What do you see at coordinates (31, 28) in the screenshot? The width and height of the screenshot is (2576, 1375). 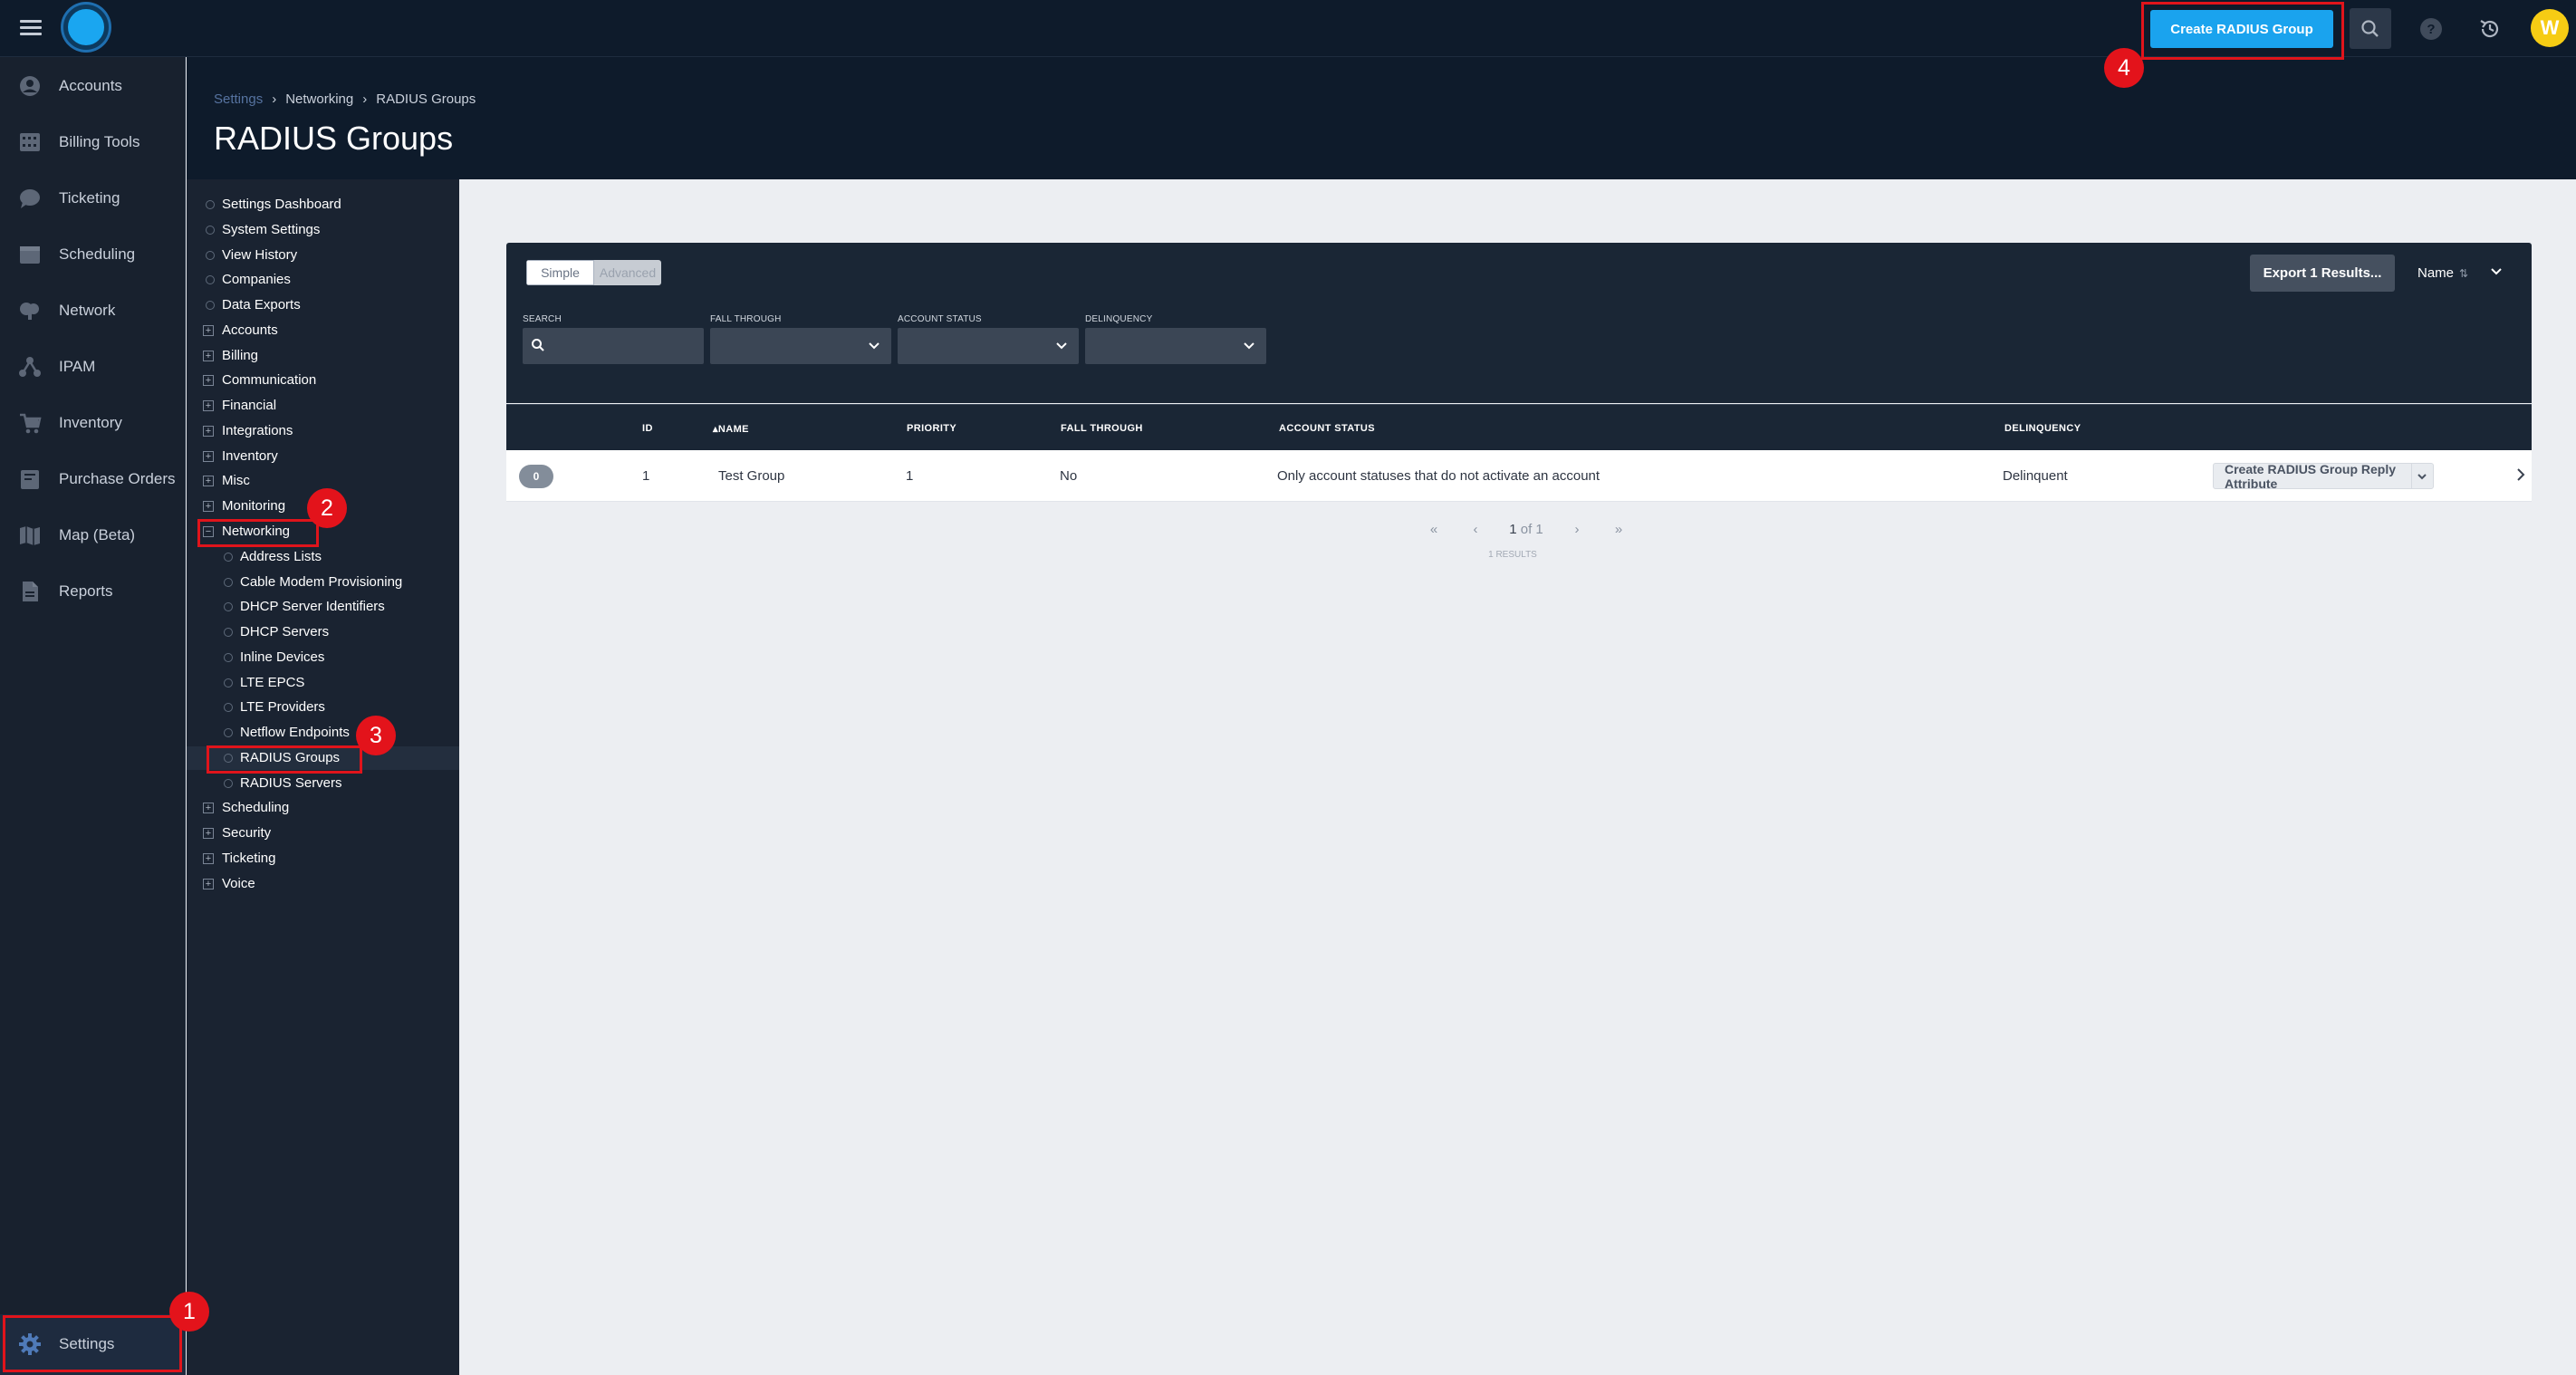 I see `menu-icon` at bounding box center [31, 28].